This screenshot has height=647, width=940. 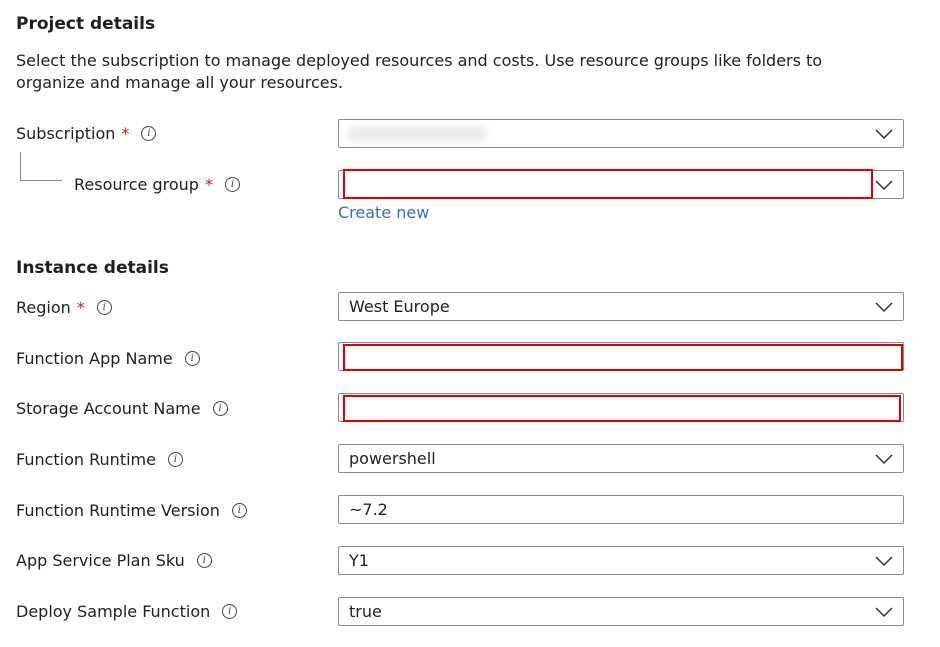 I want to click on deploy-sample-function-dropdown: true, so click(x=621, y=611).